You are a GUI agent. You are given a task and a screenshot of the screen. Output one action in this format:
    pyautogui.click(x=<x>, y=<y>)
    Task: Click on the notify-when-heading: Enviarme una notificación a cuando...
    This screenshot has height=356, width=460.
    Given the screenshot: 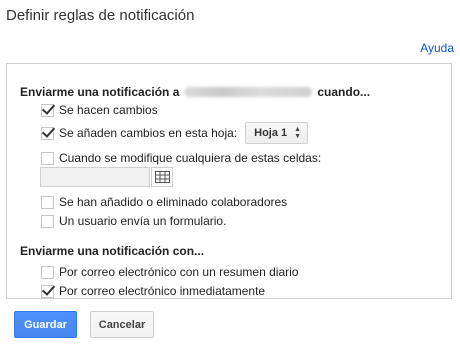 What is the action you would take?
    pyautogui.click(x=195, y=92)
    